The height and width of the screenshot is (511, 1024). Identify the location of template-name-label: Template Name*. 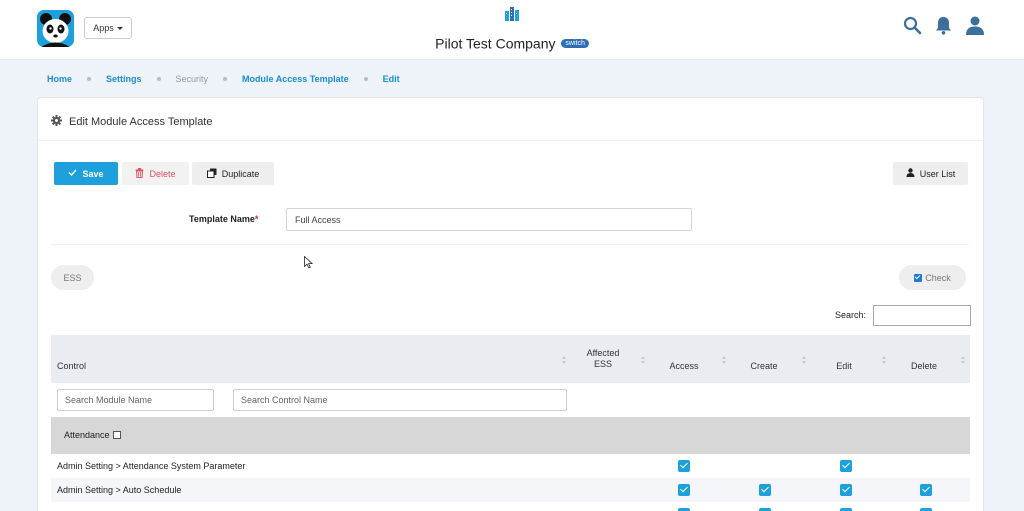
(223, 219).